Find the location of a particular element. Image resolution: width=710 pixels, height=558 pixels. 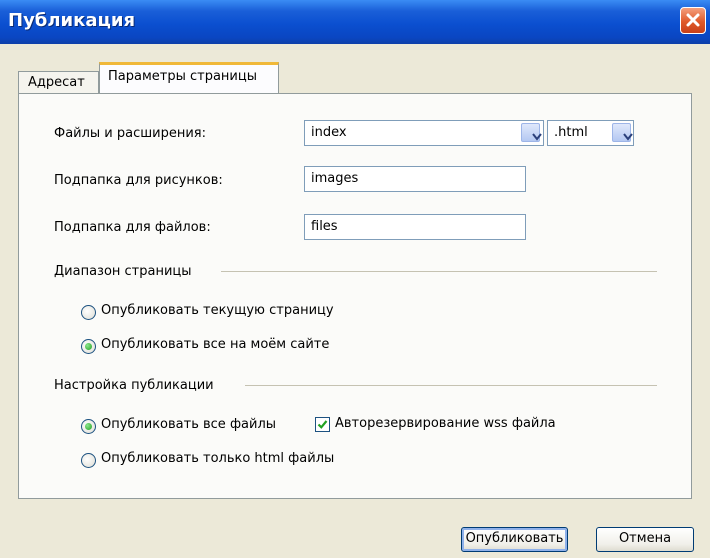

title-bar: Публикация is located at coordinates (355, 22).